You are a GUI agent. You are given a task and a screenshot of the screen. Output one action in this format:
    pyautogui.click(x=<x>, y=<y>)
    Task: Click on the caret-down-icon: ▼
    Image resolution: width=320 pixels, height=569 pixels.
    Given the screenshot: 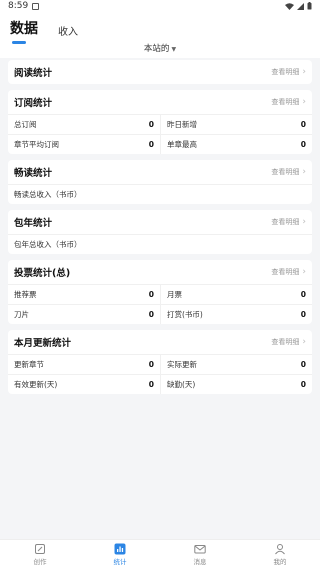 What is the action you would take?
    pyautogui.click(x=174, y=49)
    